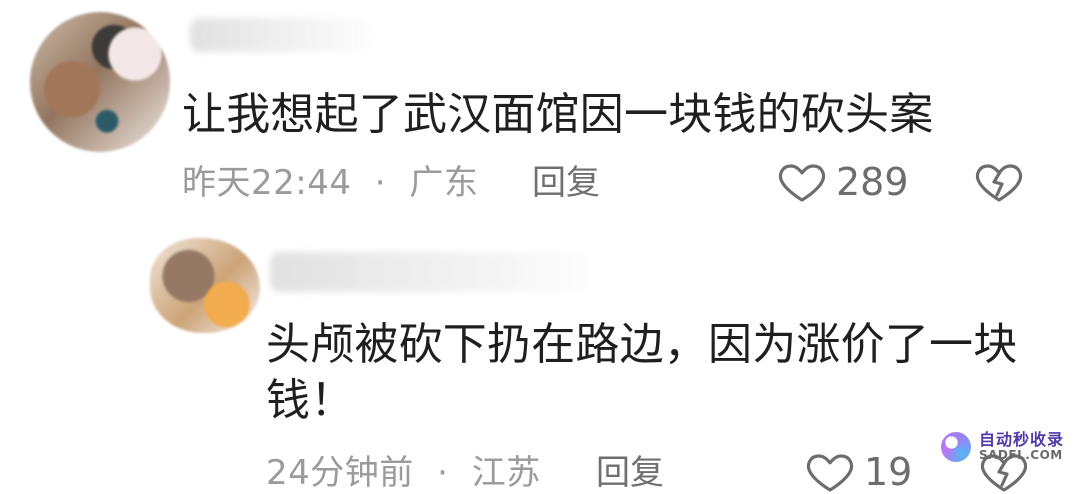 The image size is (1080, 494). What do you see at coordinates (340, 473) in the screenshot?
I see `reply-time: 24分钟前` at bounding box center [340, 473].